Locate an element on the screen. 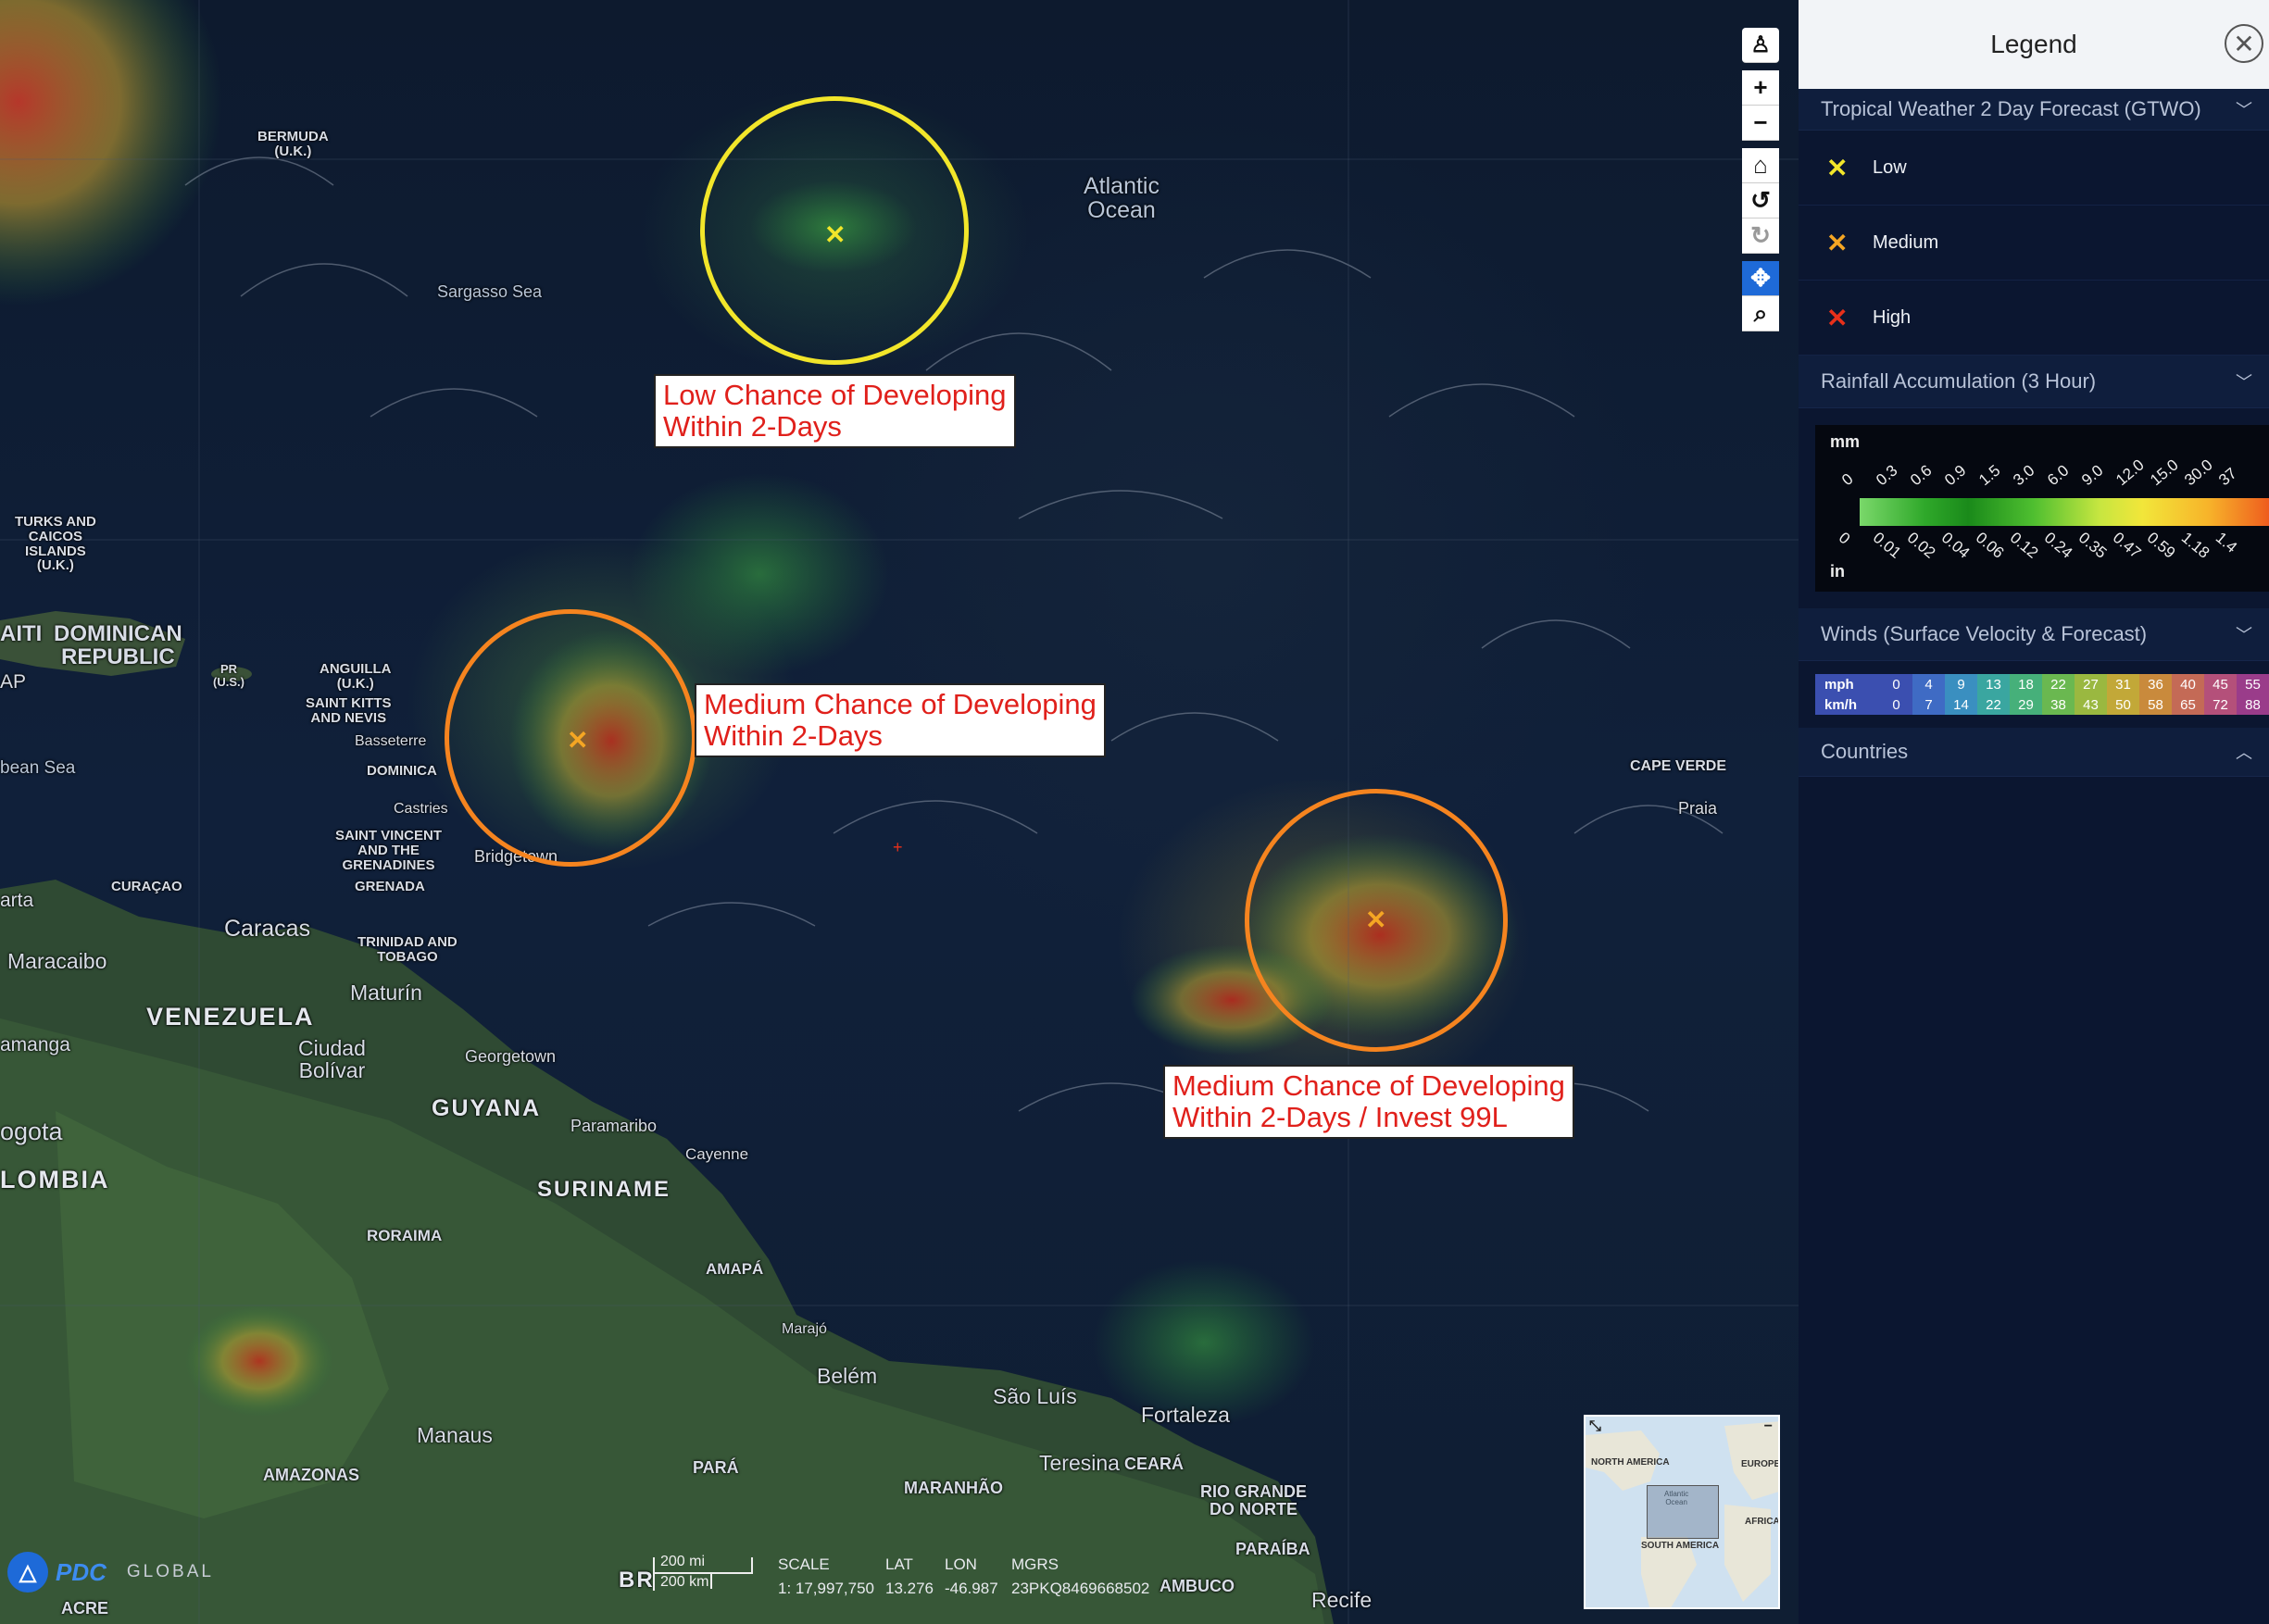 The height and width of the screenshot is (1624, 2269). winds-value-cell: 88 is located at coordinates (2253, 704).